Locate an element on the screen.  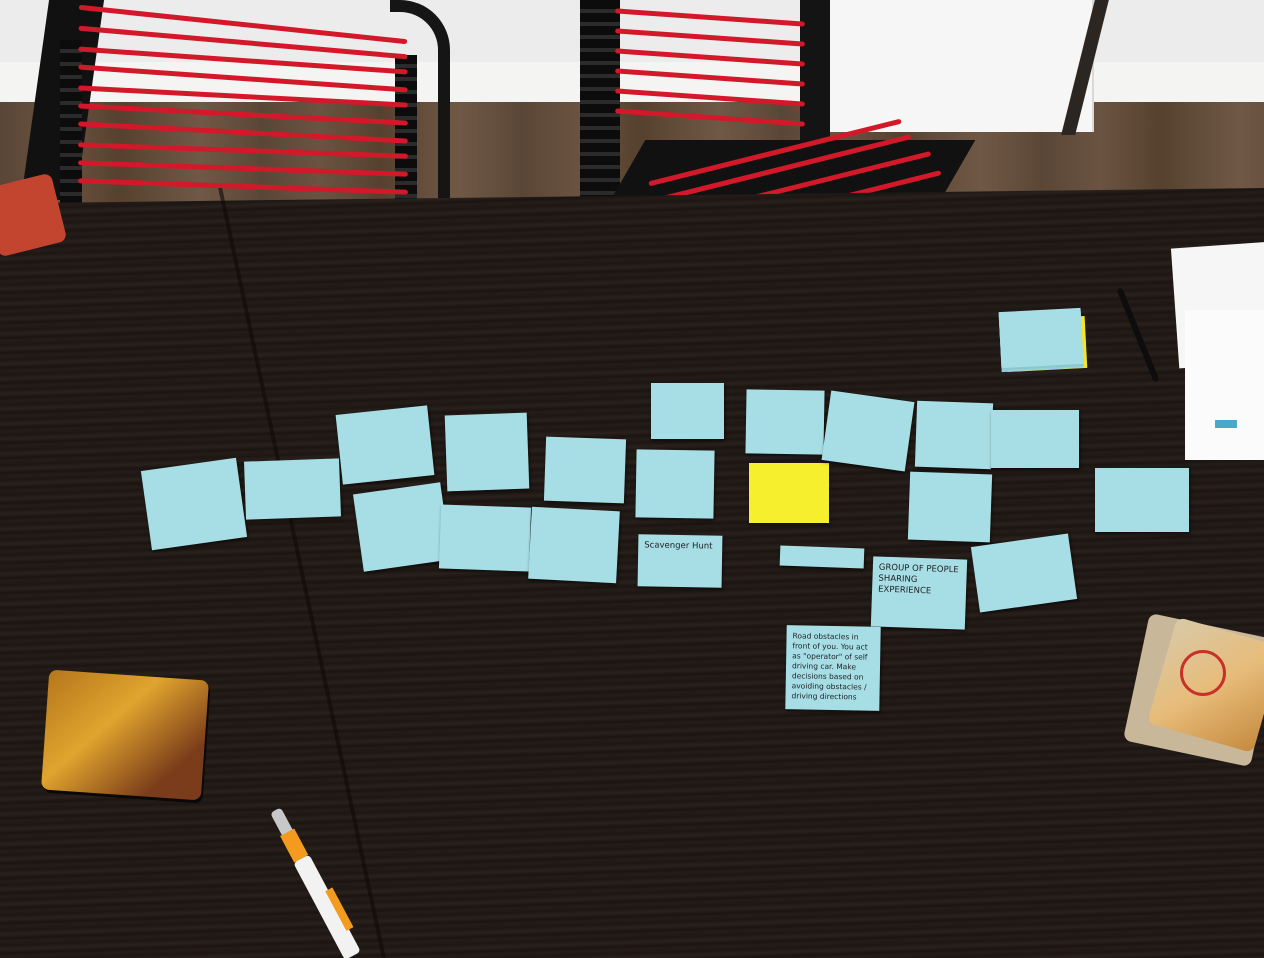
paper-tag is located at coordinates (1226, 424).